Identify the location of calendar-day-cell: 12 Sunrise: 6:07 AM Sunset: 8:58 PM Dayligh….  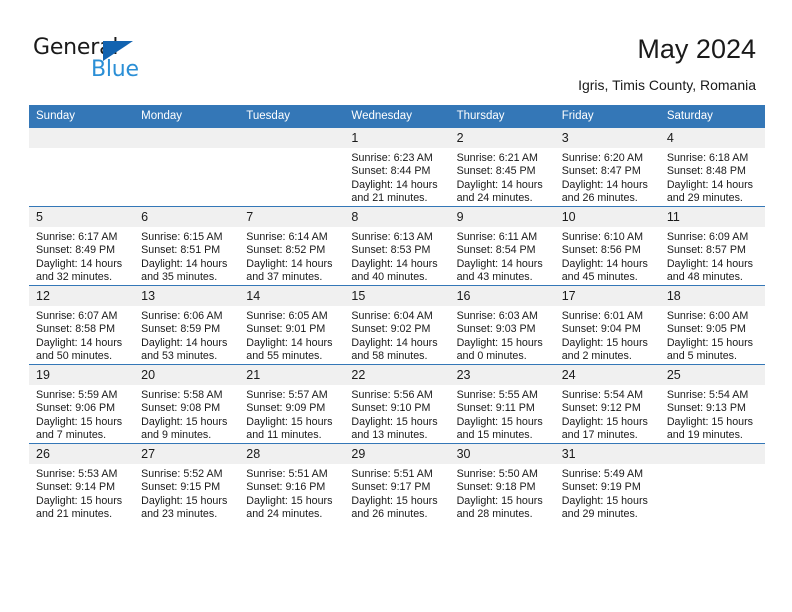
(82, 325).